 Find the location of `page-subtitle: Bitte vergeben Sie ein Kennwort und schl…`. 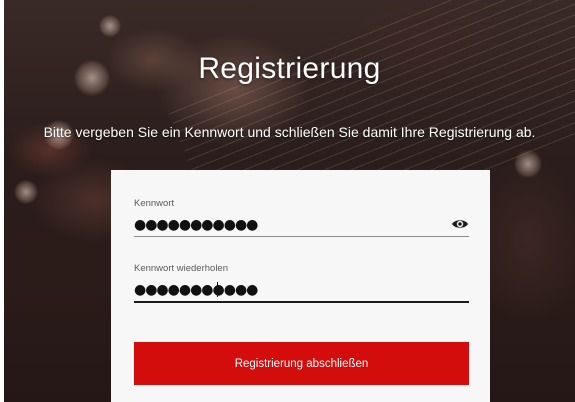

page-subtitle: Bitte vergeben Sie ein Kennwort und schl… is located at coordinates (289, 132).